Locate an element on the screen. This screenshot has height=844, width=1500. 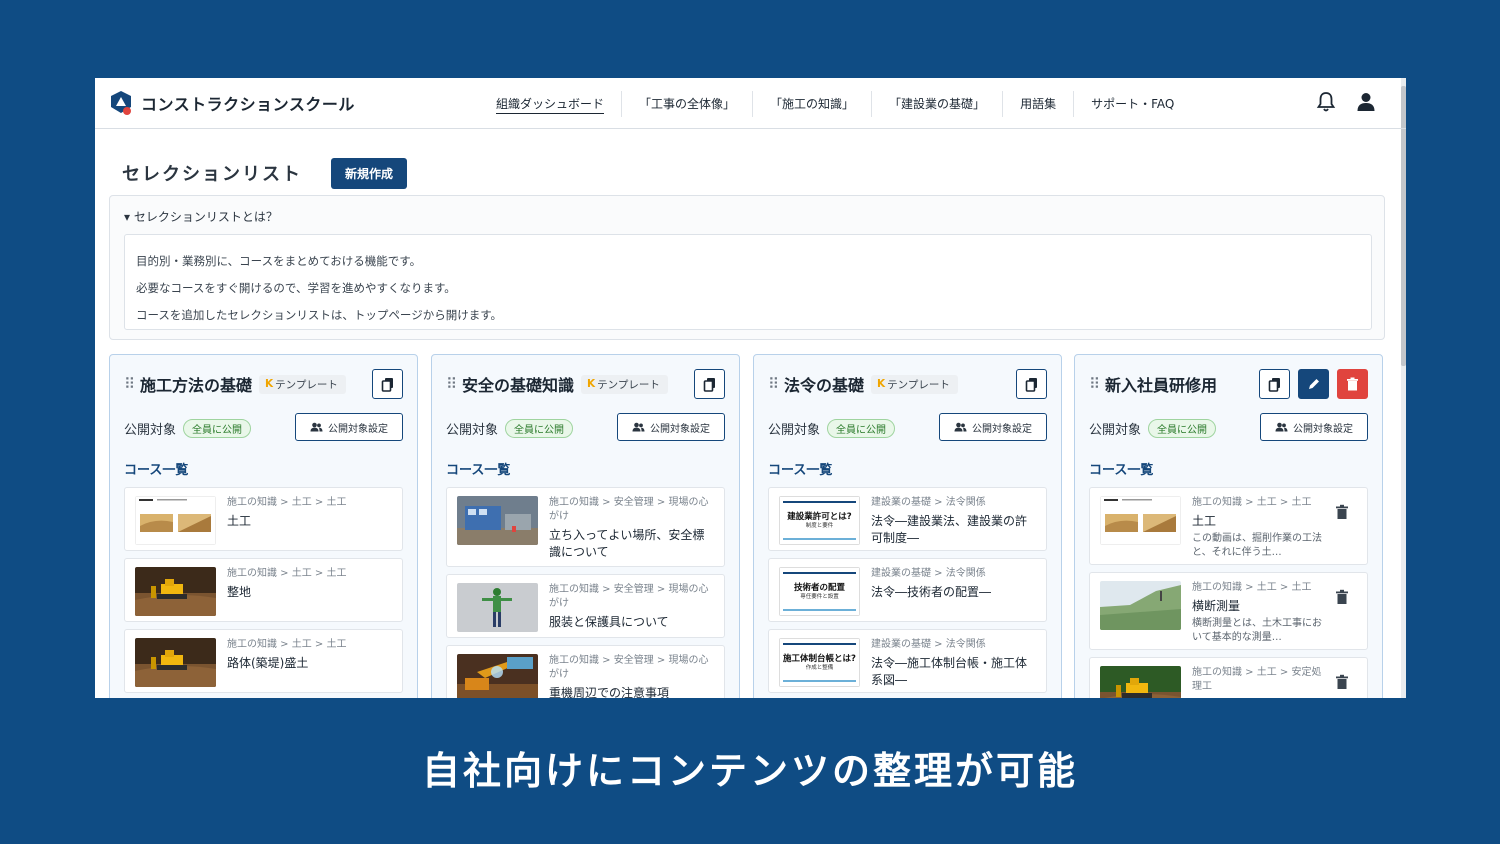
scrollbar is located at coordinates (1403, 388).